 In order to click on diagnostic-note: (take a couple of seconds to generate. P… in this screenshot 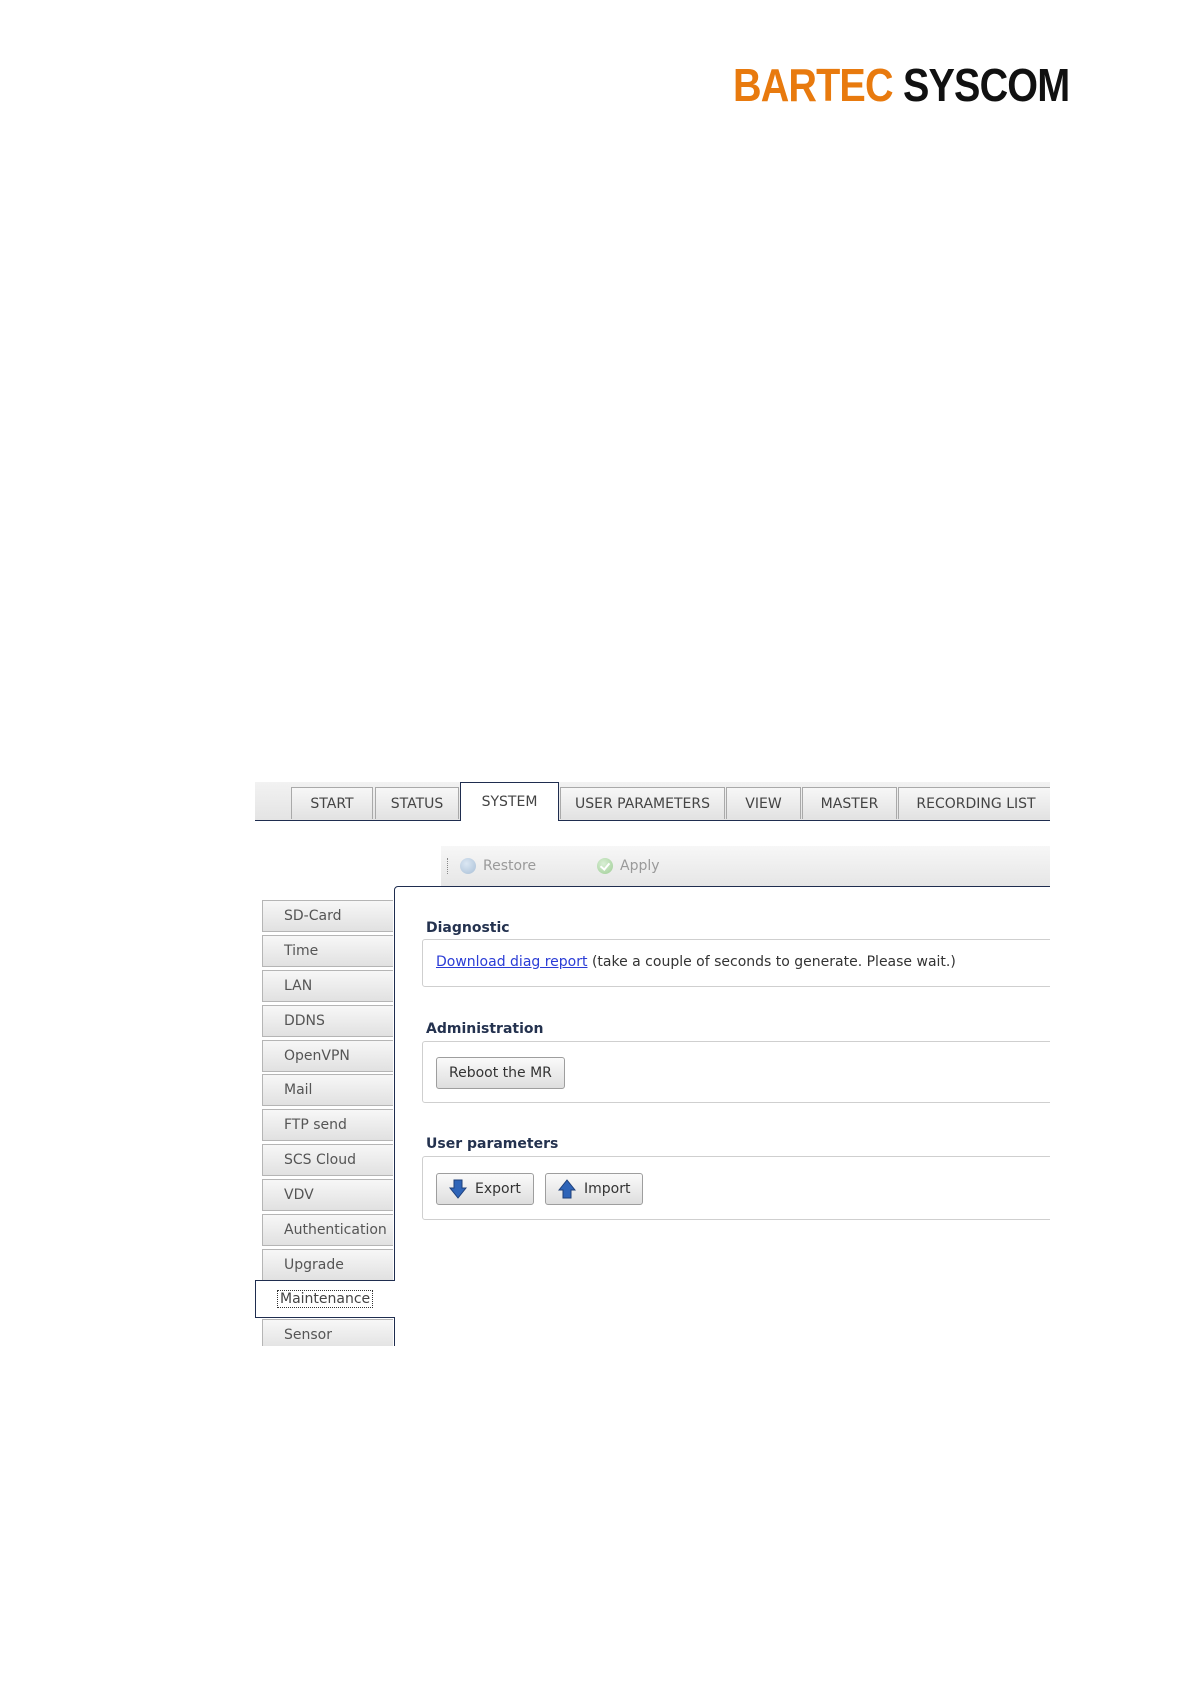, I will do `click(773, 962)`.